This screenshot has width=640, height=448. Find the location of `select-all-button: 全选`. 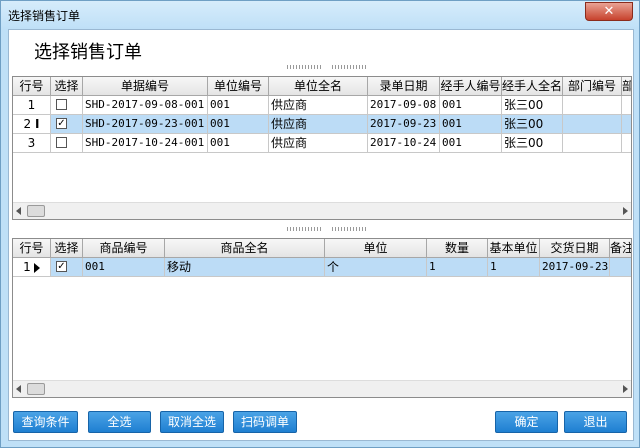

select-all-button: 全选 is located at coordinates (119, 422).